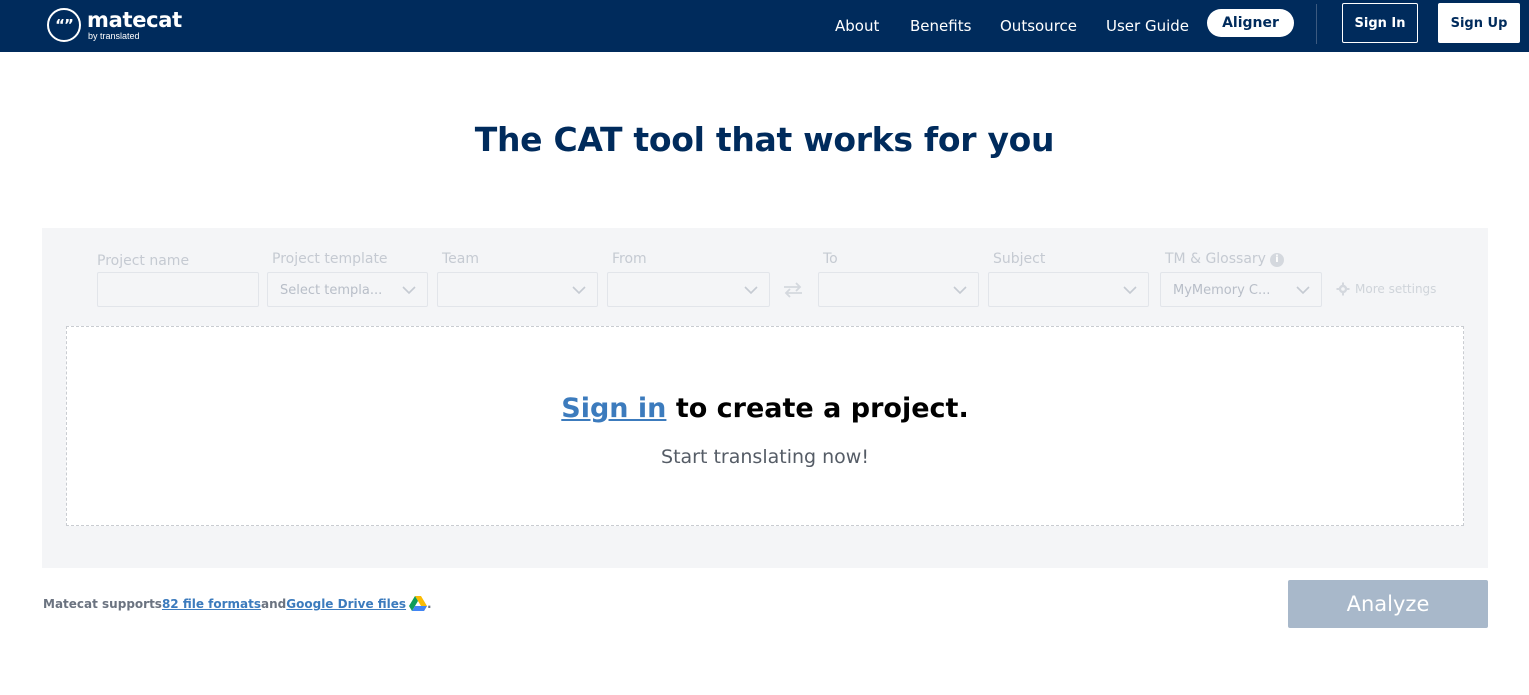 The width and height of the screenshot is (1529, 695). What do you see at coordinates (857, 26) in the screenshot?
I see `nav-about-link: About` at bounding box center [857, 26].